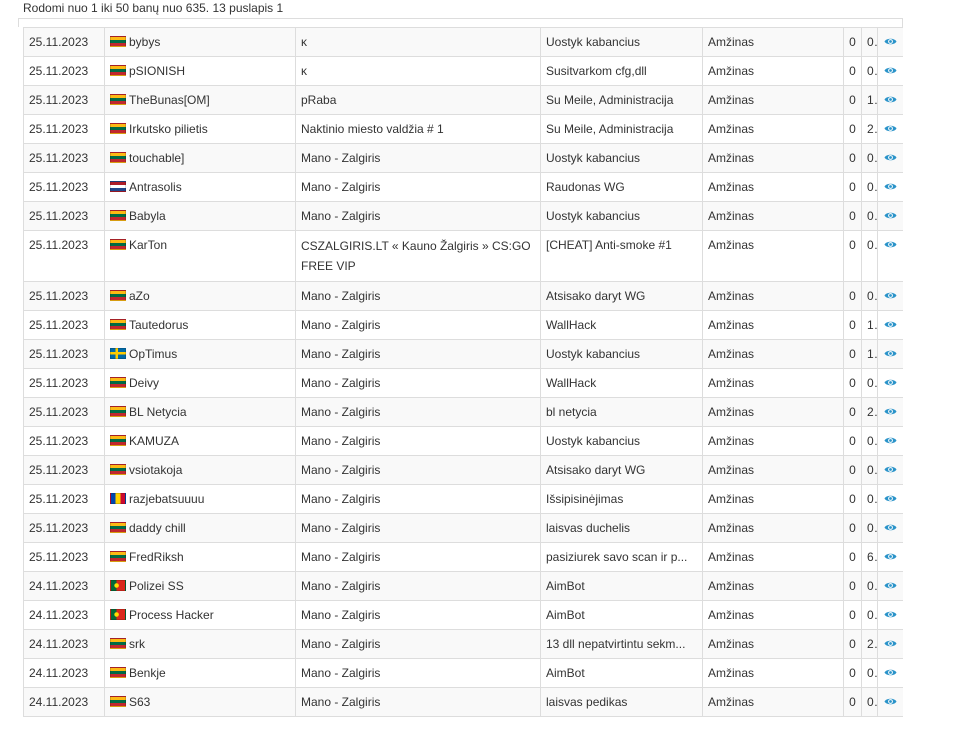 This screenshot has height=738, width=954. I want to click on player-cell: FredRiksh, so click(200, 557).